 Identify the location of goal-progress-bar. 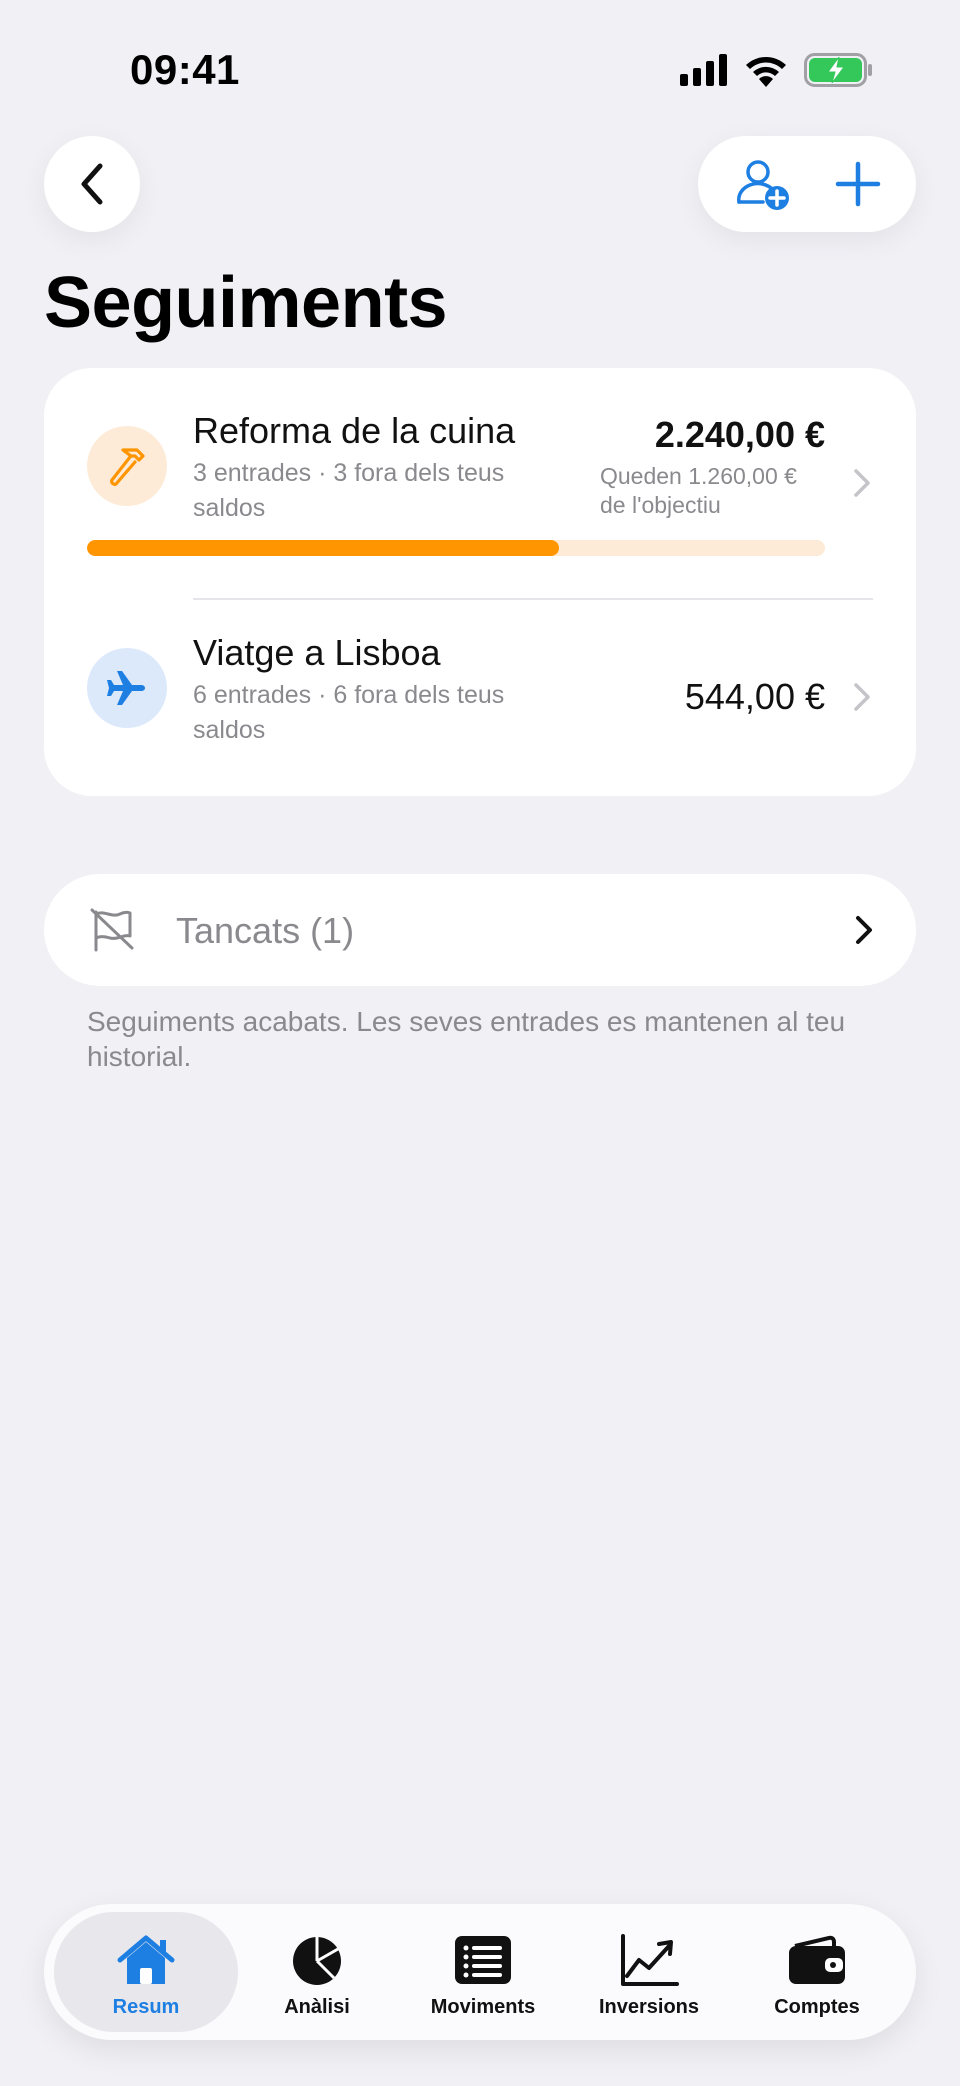
(456, 548).